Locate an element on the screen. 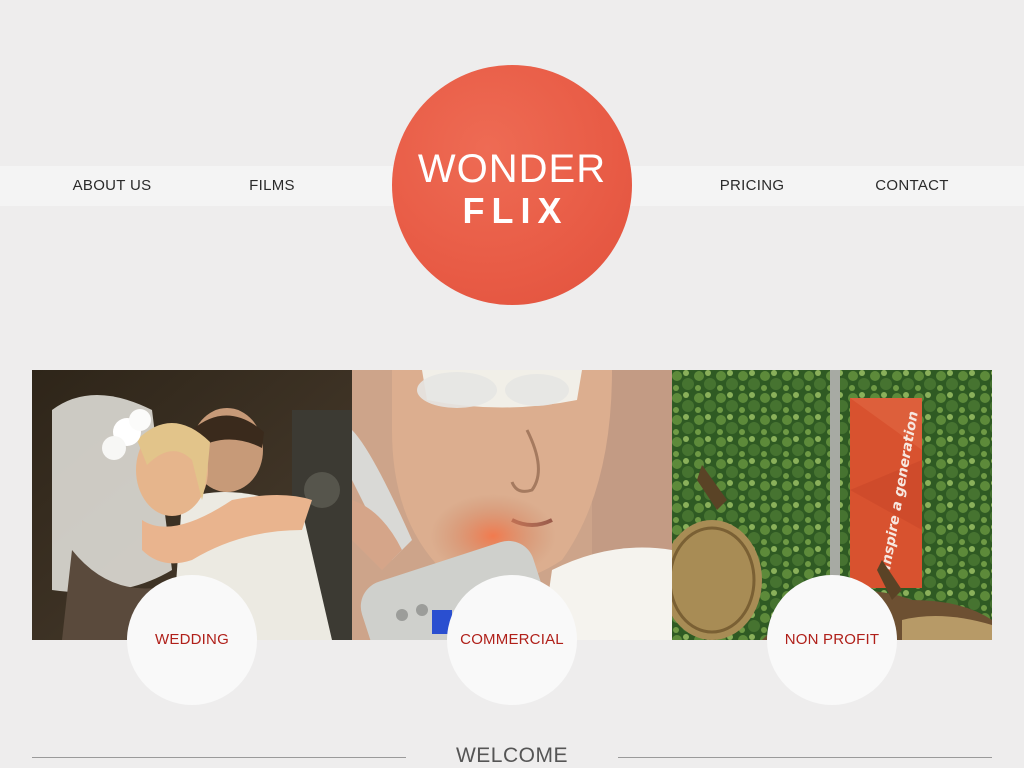 The height and width of the screenshot is (768, 1024). welcome-heading: WELCOME is located at coordinates (511, 755).